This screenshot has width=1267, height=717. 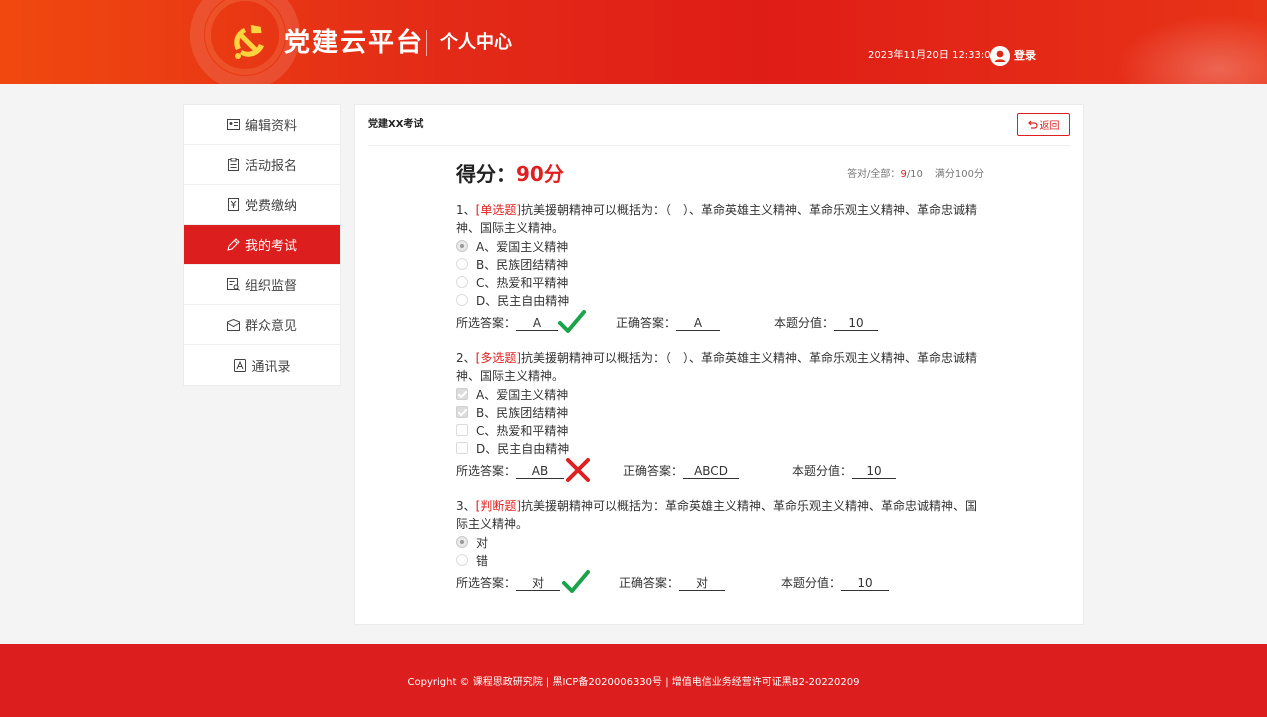 I want to click on party-emblem-icon, so click(x=249, y=42).